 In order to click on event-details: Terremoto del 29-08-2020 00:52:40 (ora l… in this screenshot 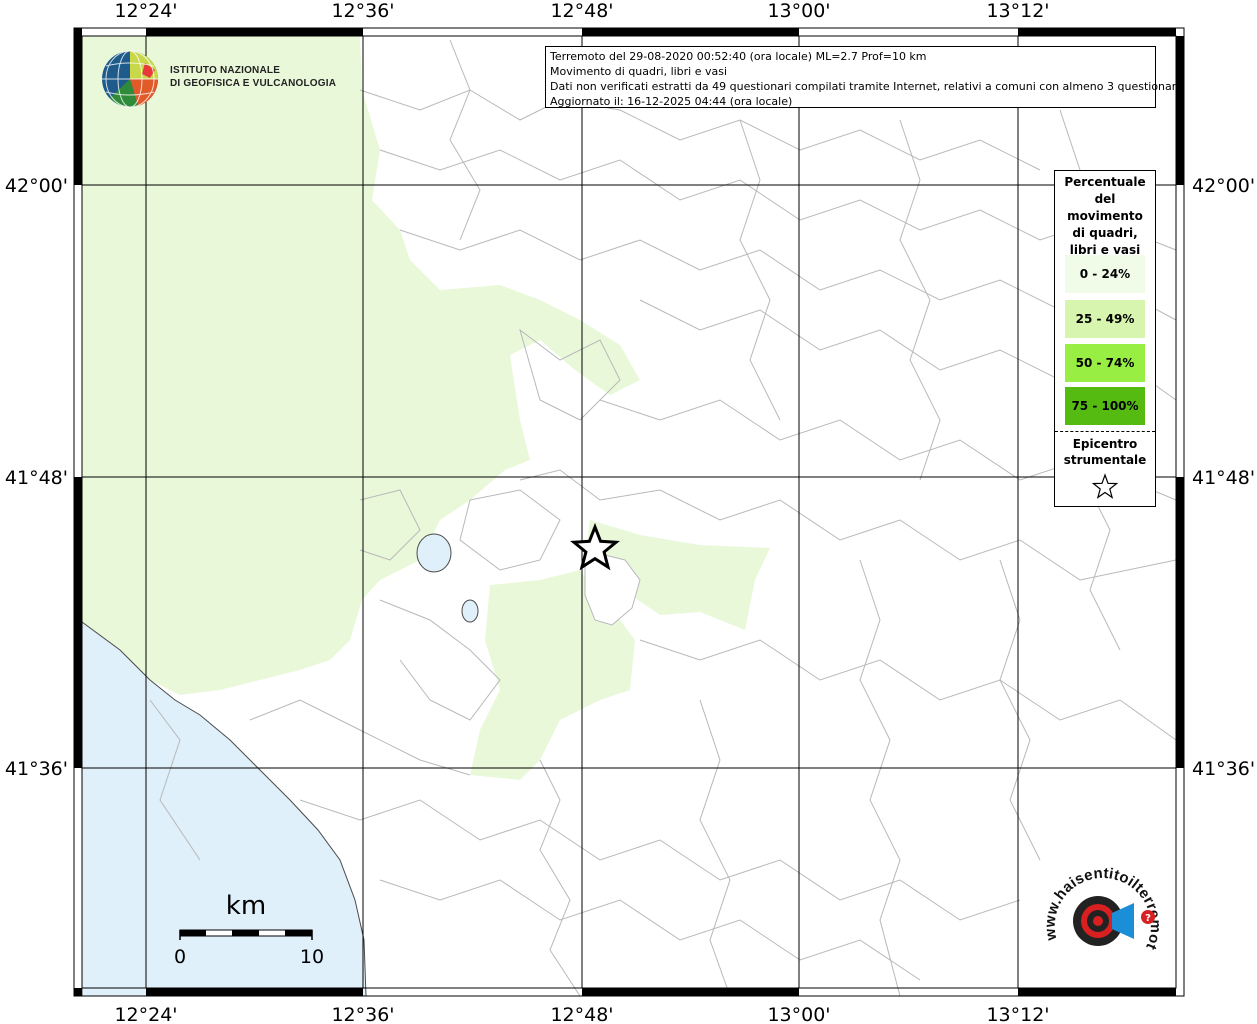, I will do `click(738, 56)`.